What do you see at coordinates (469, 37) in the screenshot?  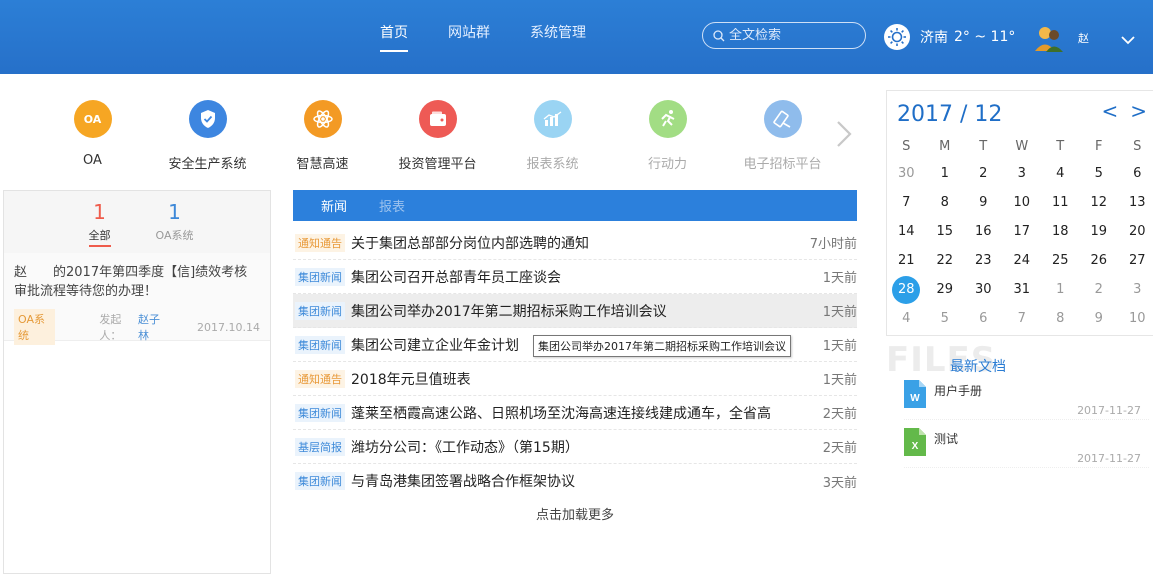 I see `nav-site-group: 网站群` at bounding box center [469, 37].